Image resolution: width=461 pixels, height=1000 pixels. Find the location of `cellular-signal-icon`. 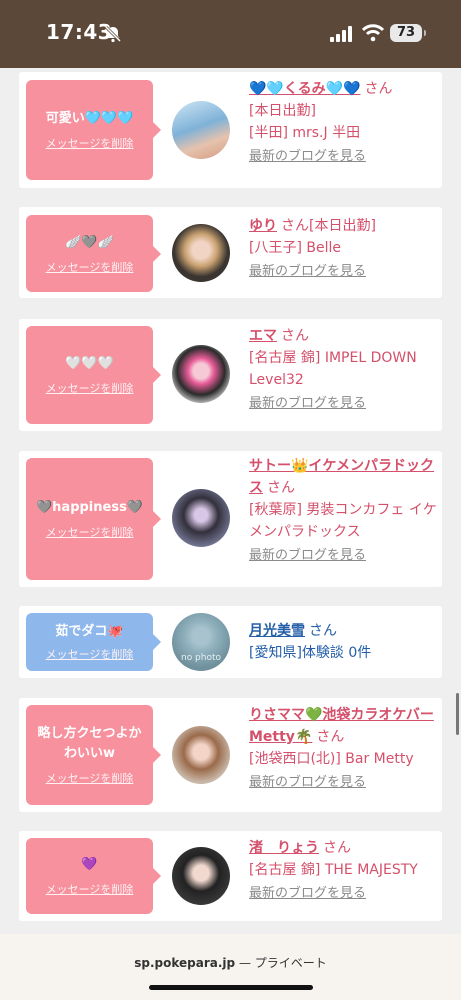

cellular-signal-icon is located at coordinates (341, 34).